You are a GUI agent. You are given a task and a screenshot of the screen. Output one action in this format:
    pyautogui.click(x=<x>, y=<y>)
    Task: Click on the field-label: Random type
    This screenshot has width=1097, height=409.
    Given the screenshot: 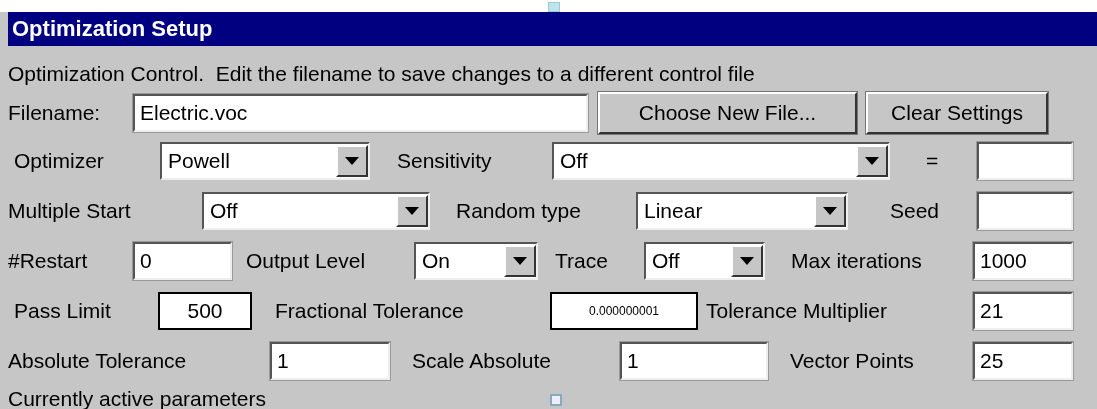 What is the action you would take?
    pyautogui.click(x=518, y=211)
    